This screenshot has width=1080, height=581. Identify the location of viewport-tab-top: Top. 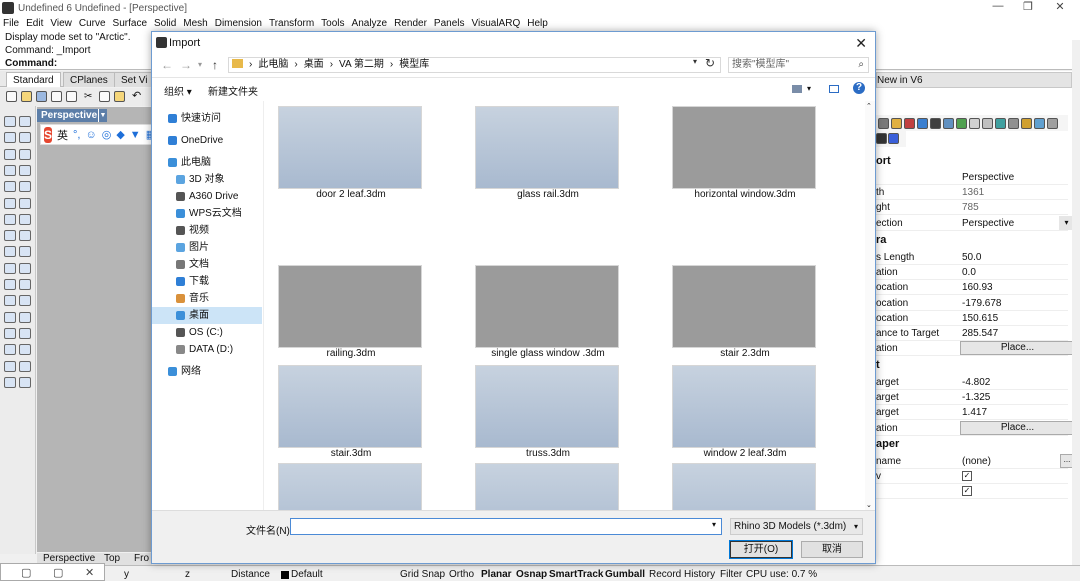
(112, 558).